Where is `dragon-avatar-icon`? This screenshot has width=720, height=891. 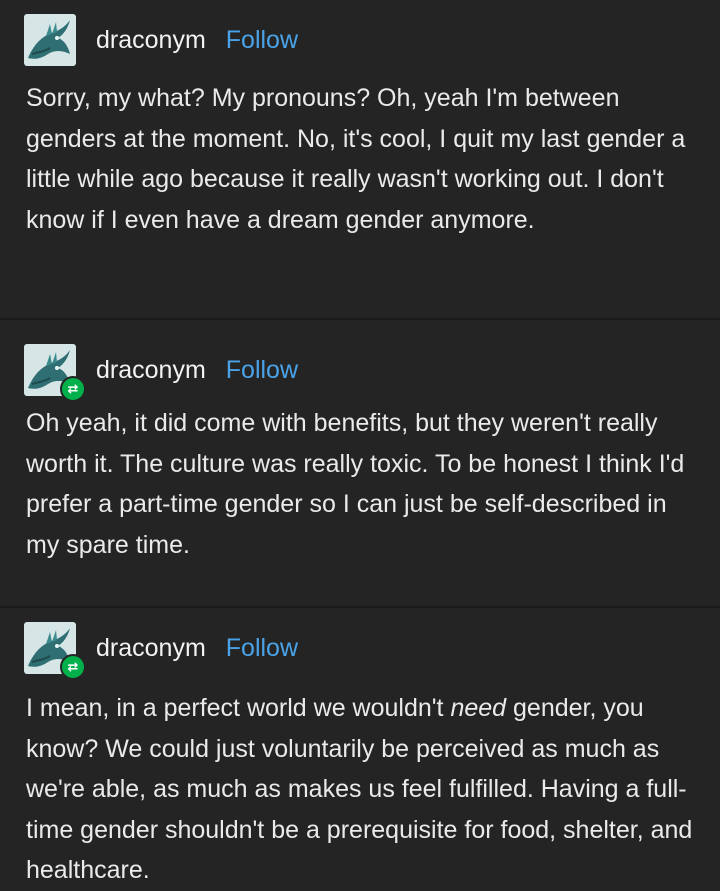 dragon-avatar-icon is located at coordinates (50, 40).